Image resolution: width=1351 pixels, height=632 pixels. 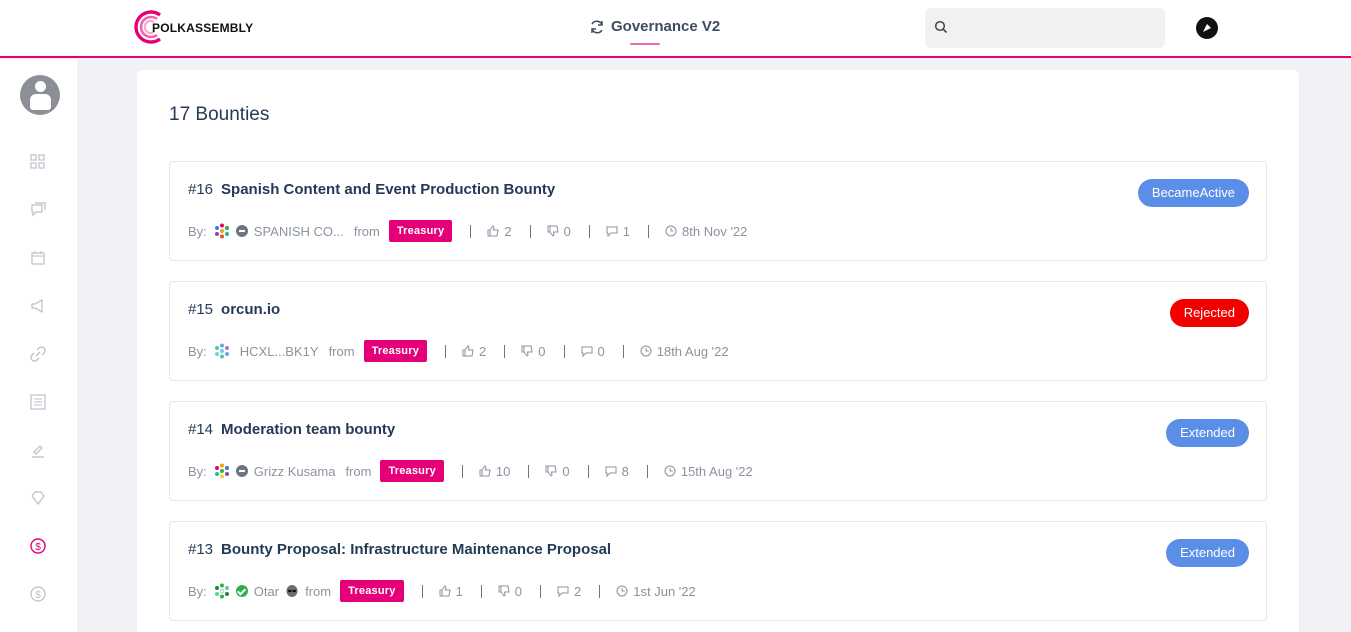 I want to click on discussions-icon, so click(x=38, y=210).